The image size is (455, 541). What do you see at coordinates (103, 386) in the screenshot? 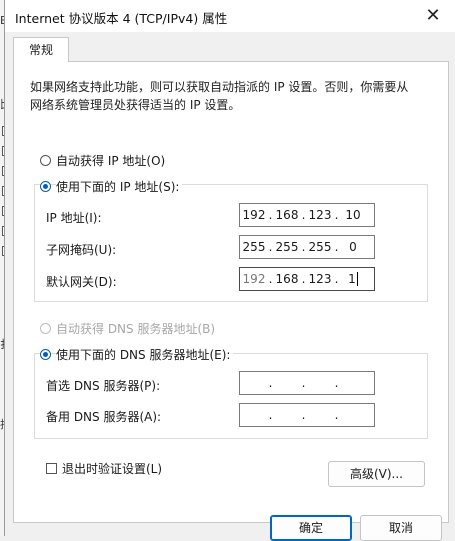
I see `preferred-dns-label: 首选 DNS 服务器(P):` at bounding box center [103, 386].